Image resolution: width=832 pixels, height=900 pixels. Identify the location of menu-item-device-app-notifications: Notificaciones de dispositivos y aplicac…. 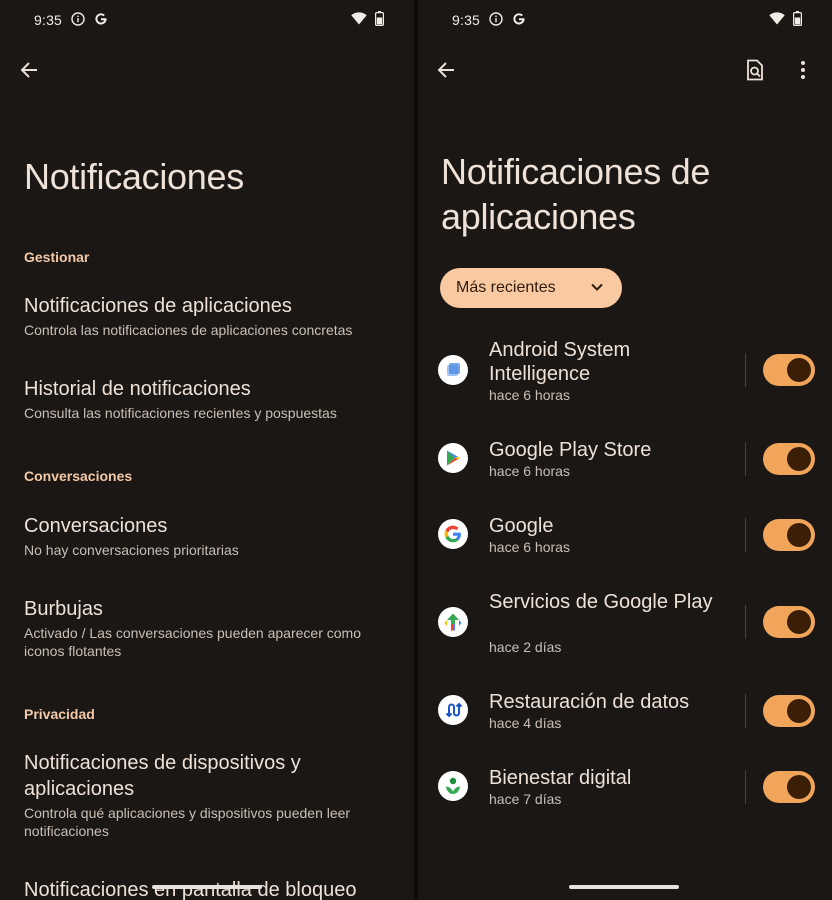
(199, 795).